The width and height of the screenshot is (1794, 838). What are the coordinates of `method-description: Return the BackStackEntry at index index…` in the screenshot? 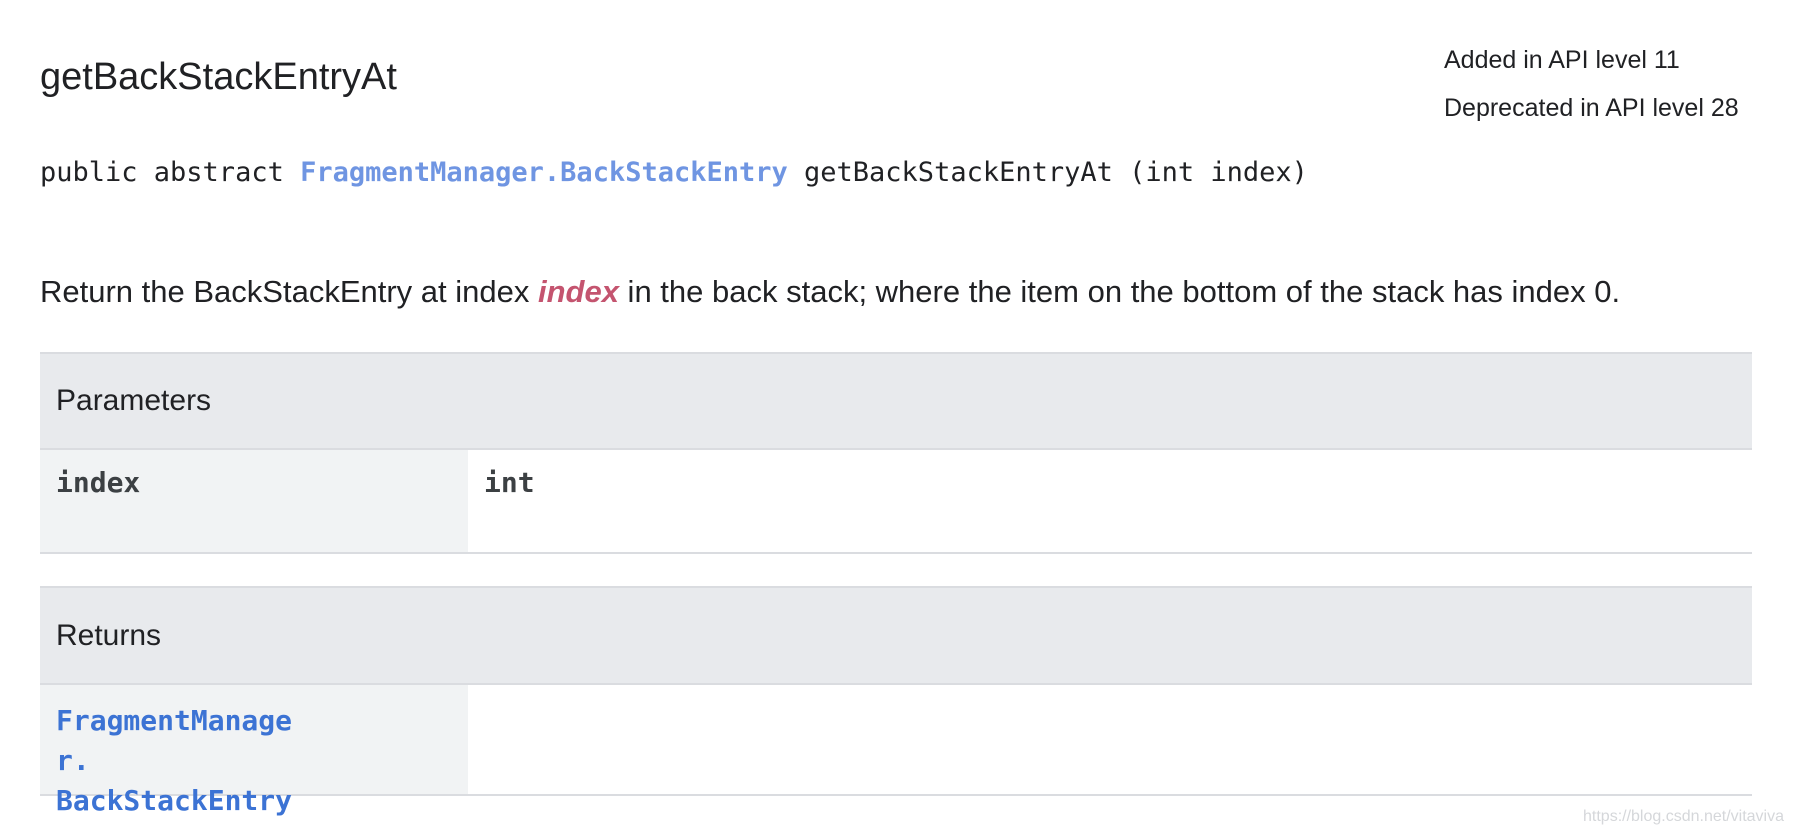 It's located at (830, 292).